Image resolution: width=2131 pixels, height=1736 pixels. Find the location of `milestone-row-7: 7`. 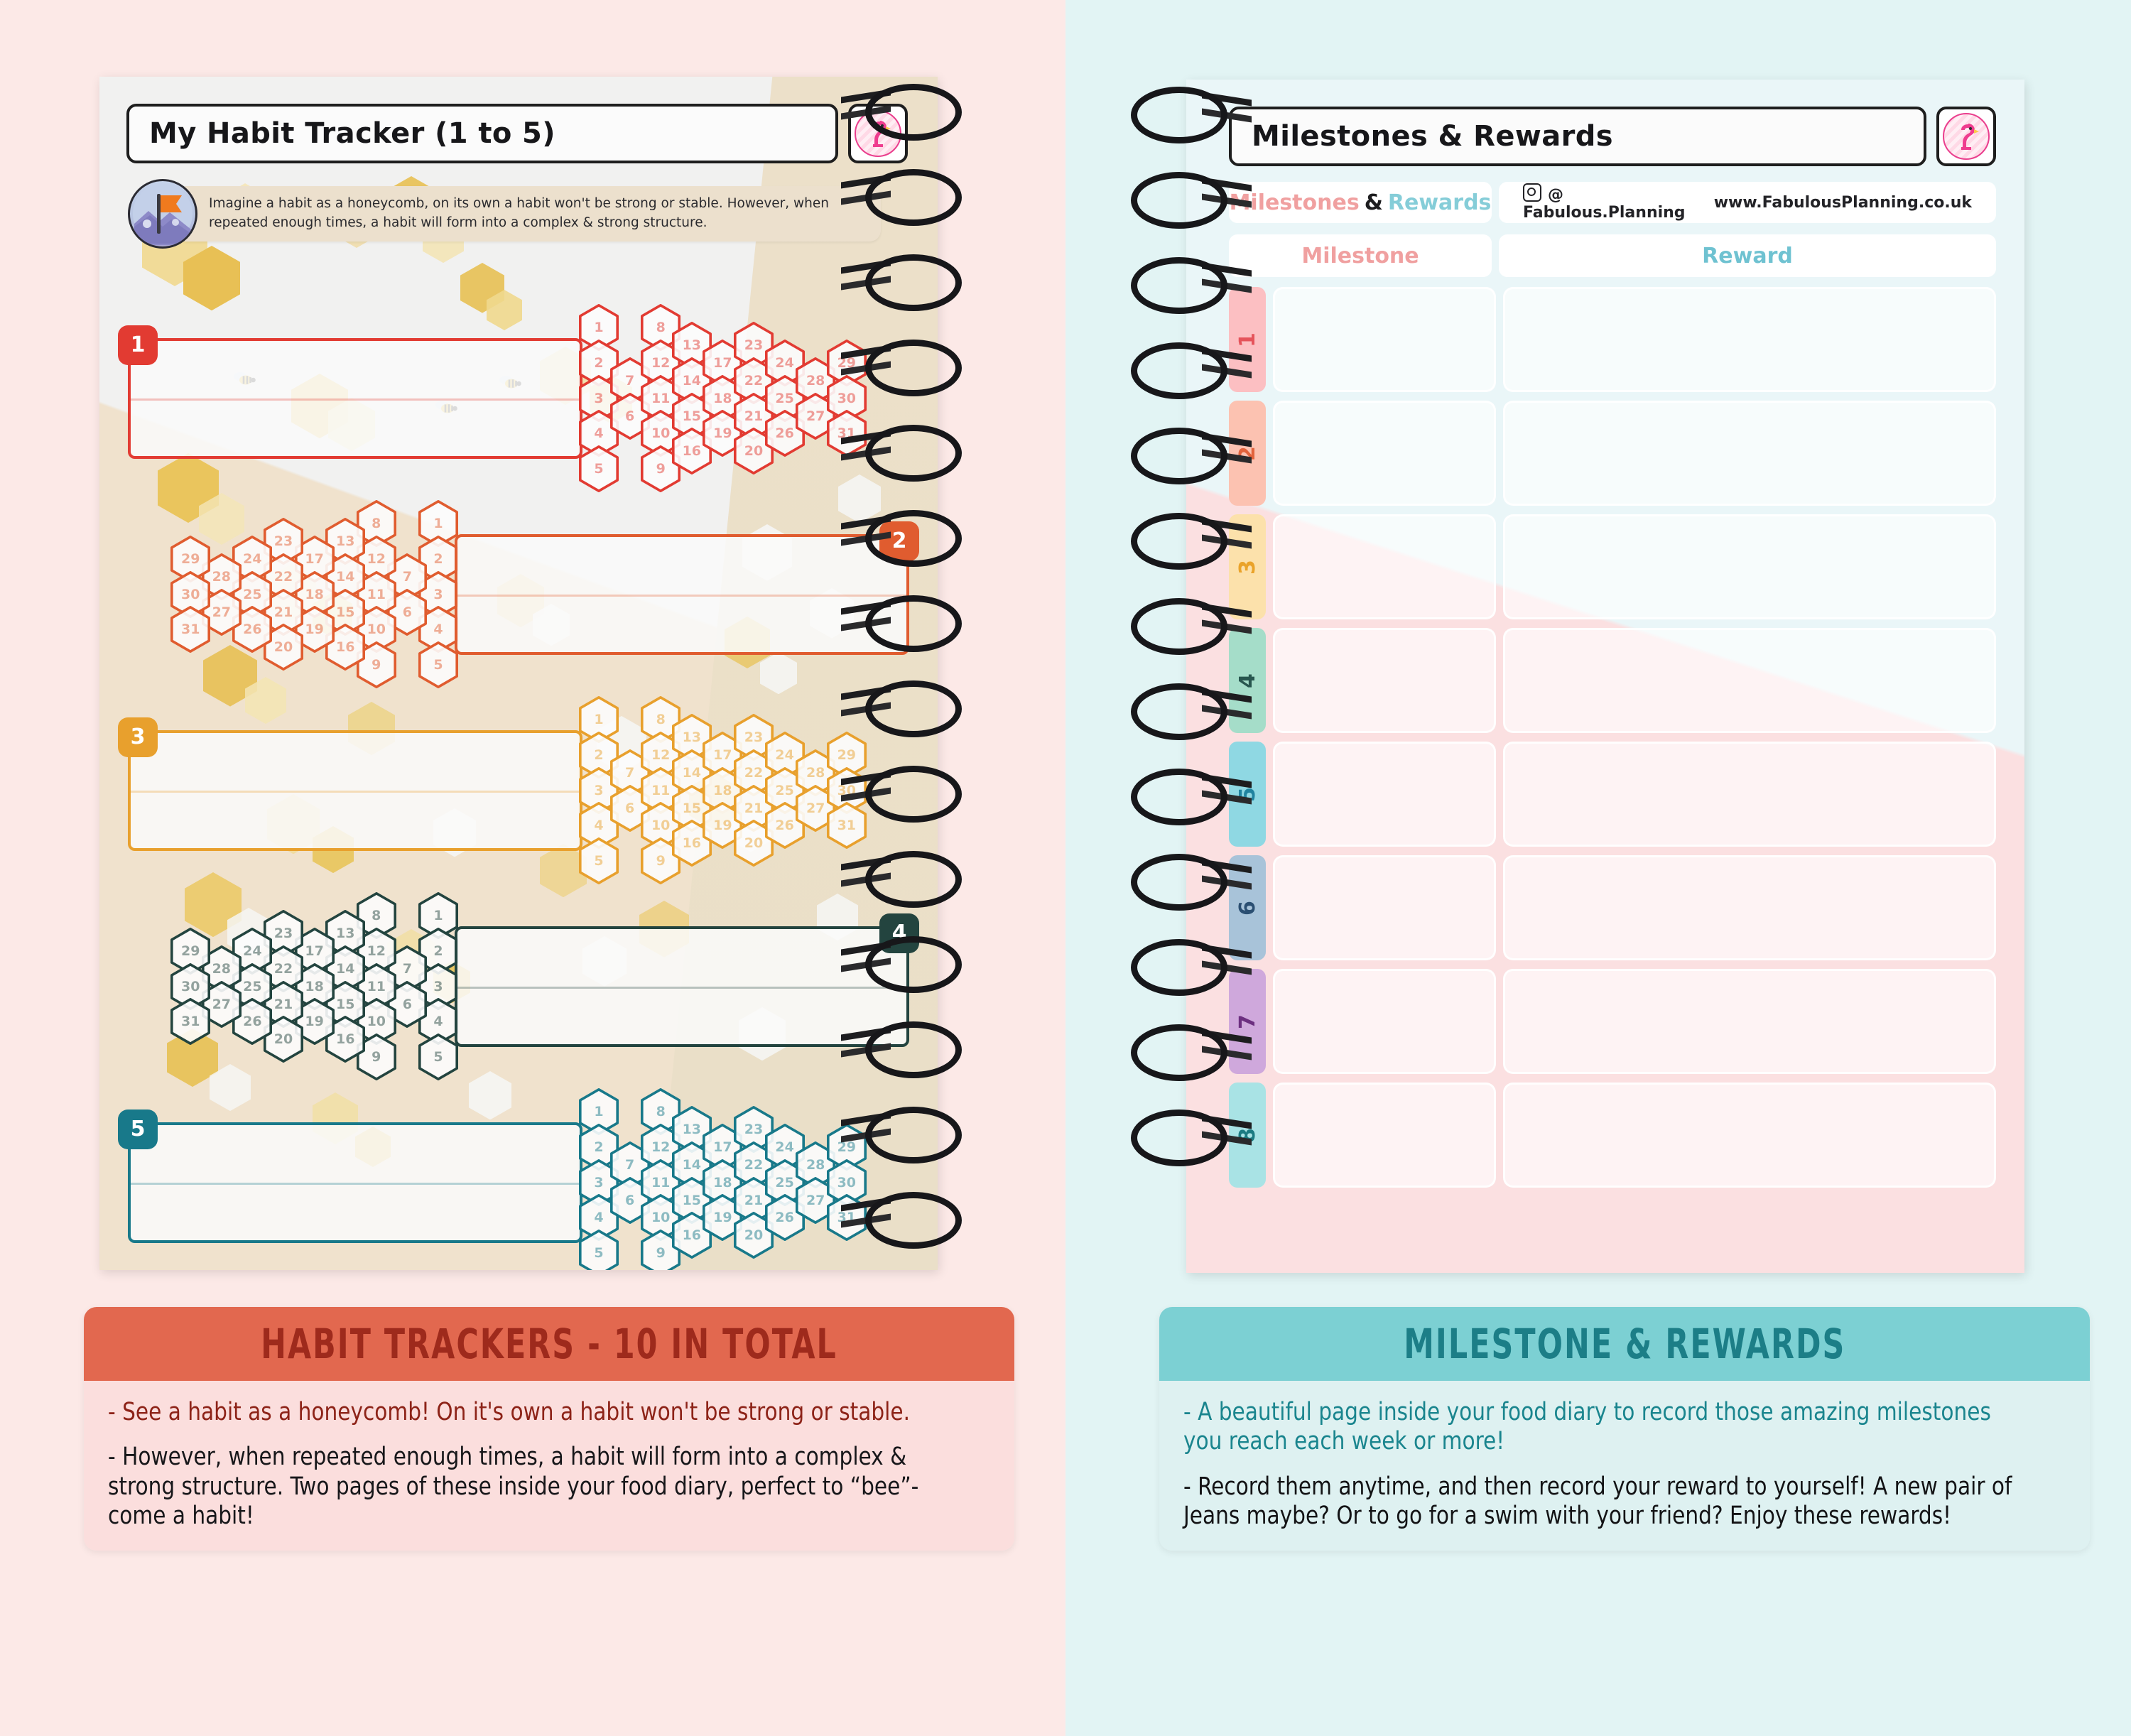

milestone-row-7: 7 is located at coordinates (1612, 1021).